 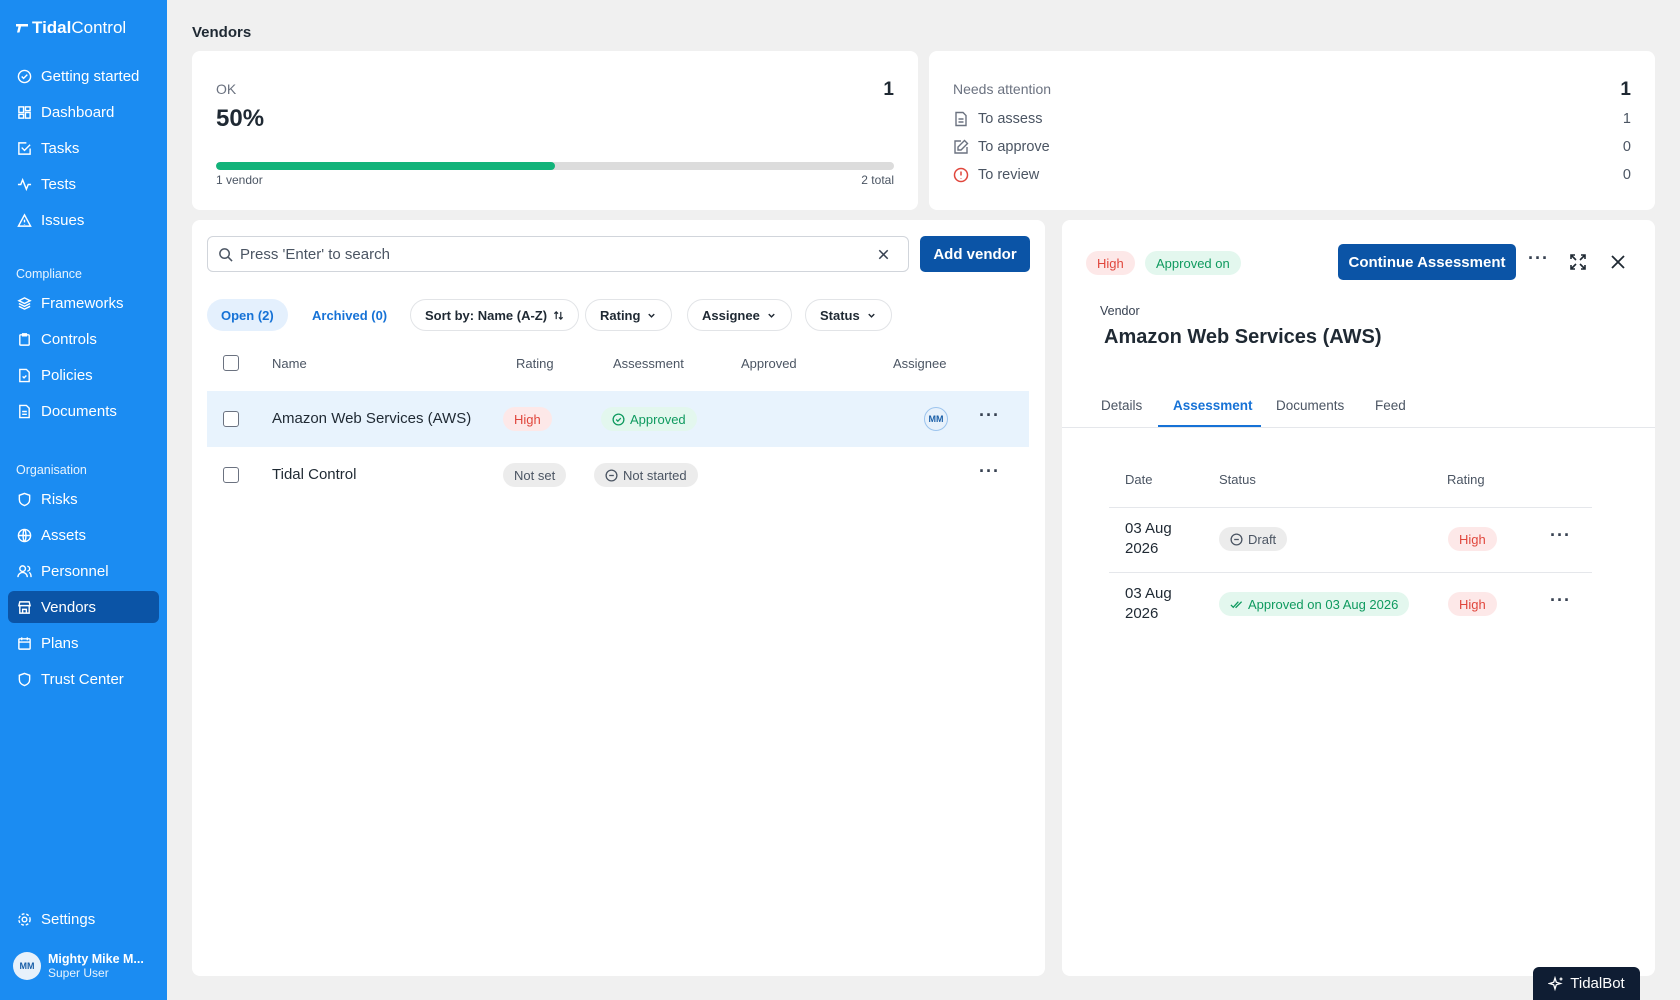 What do you see at coordinates (1213, 405) in the screenshot?
I see `tab-assessment: Assessment` at bounding box center [1213, 405].